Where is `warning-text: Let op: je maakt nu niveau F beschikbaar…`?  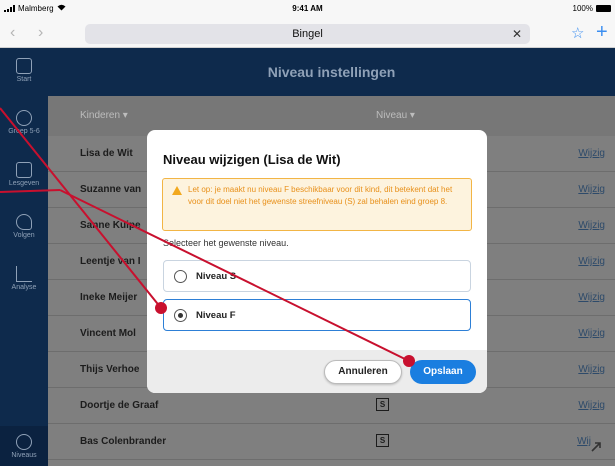 warning-text: Let op: je maakt nu niveau F beschikbaar… is located at coordinates (320, 195).